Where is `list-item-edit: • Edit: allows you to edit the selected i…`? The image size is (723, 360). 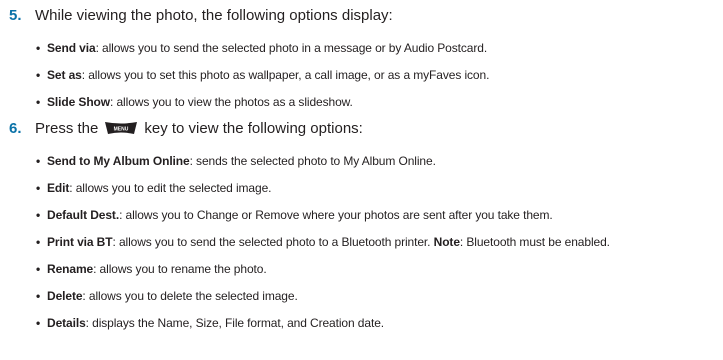
list-item-edit: • Edit: allows you to edit the selected i… is located at coordinates (153, 188).